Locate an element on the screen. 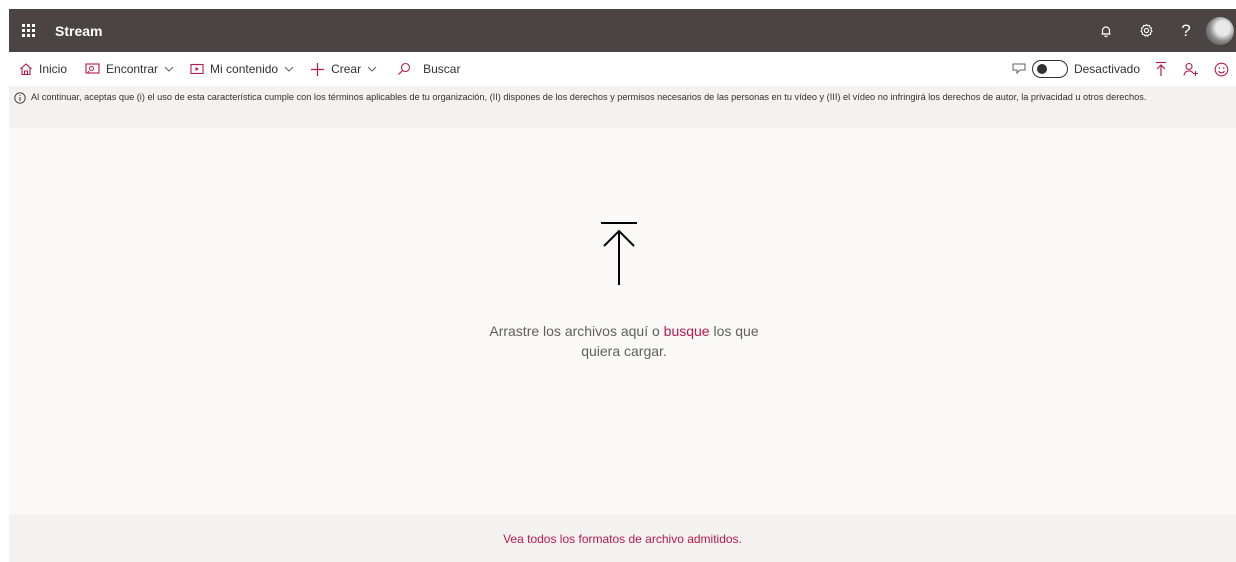 This screenshot has height=562, width=1236. nav-discover-label: Encontrar is located at coordinates (132, 69).